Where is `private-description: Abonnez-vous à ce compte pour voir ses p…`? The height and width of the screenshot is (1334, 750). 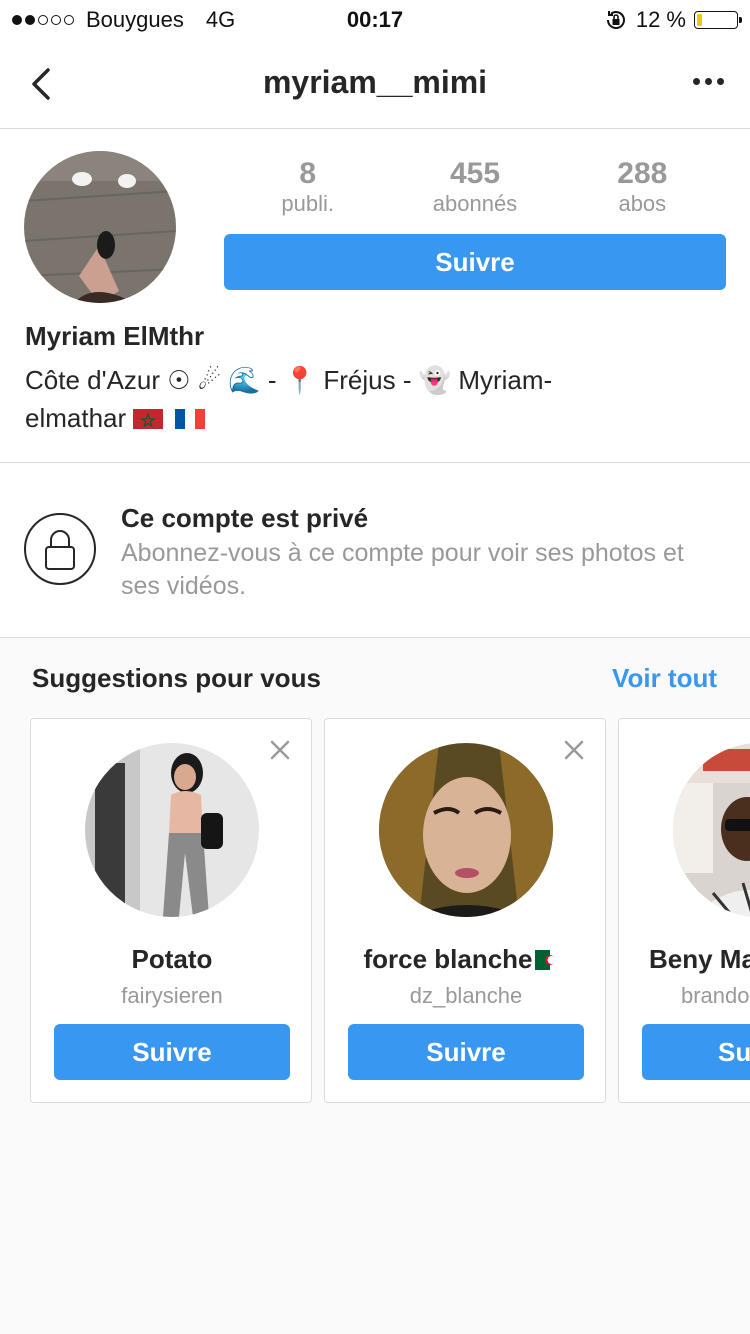 private-description: Abonnez-vous à ce compte pour voir ses p… is located at coordinates (402, 569).